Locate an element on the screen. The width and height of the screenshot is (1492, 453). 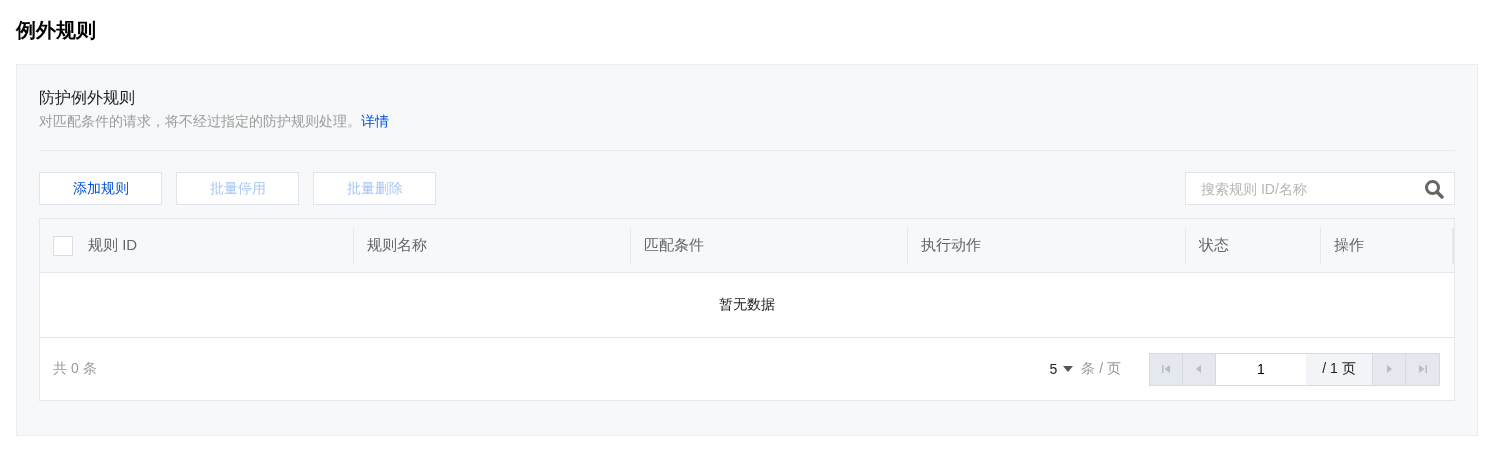
page-size-unit: 条 / 页 is located at coordinates (1101, 369).